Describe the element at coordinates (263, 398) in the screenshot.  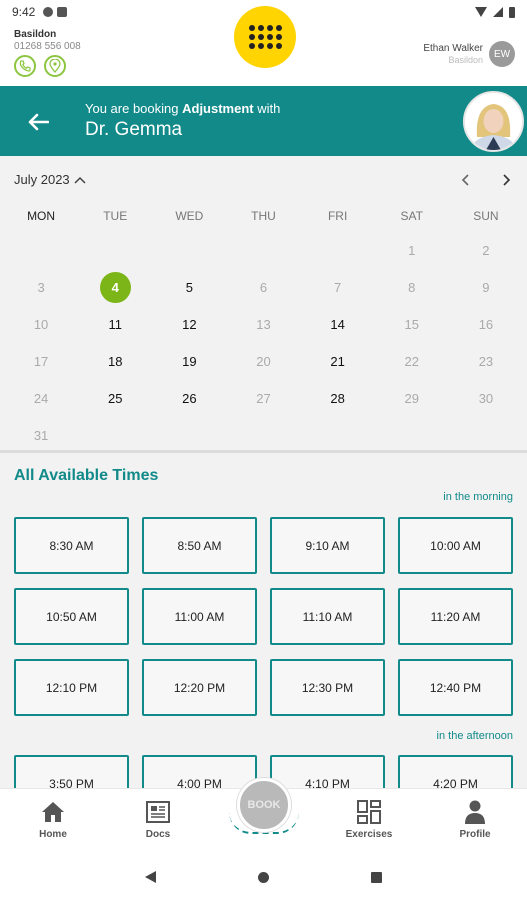
I see `day-cell: 27` at that location.